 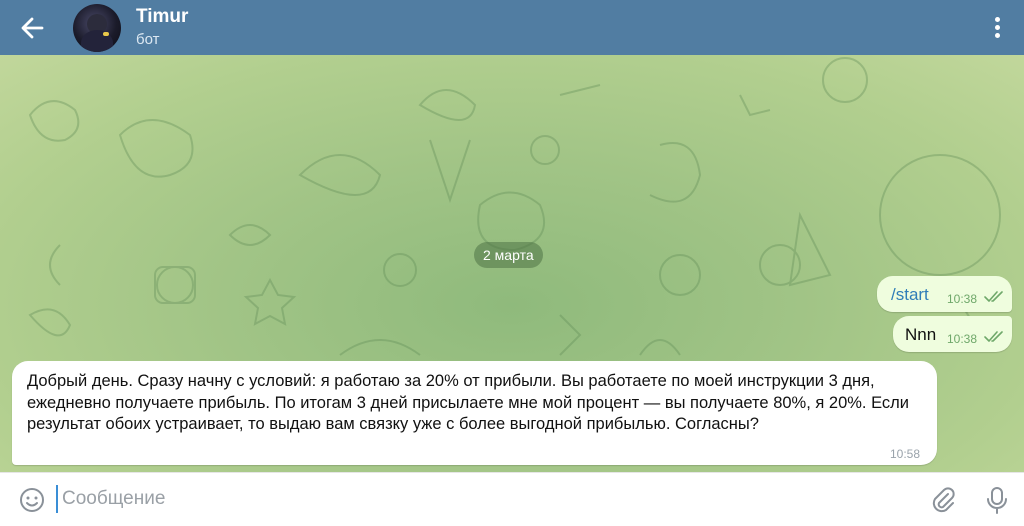 What do you see at coordinates (148, 39) in the screenshot?
I see `chat-subtitle: бот` at bounding box center [148, 39].